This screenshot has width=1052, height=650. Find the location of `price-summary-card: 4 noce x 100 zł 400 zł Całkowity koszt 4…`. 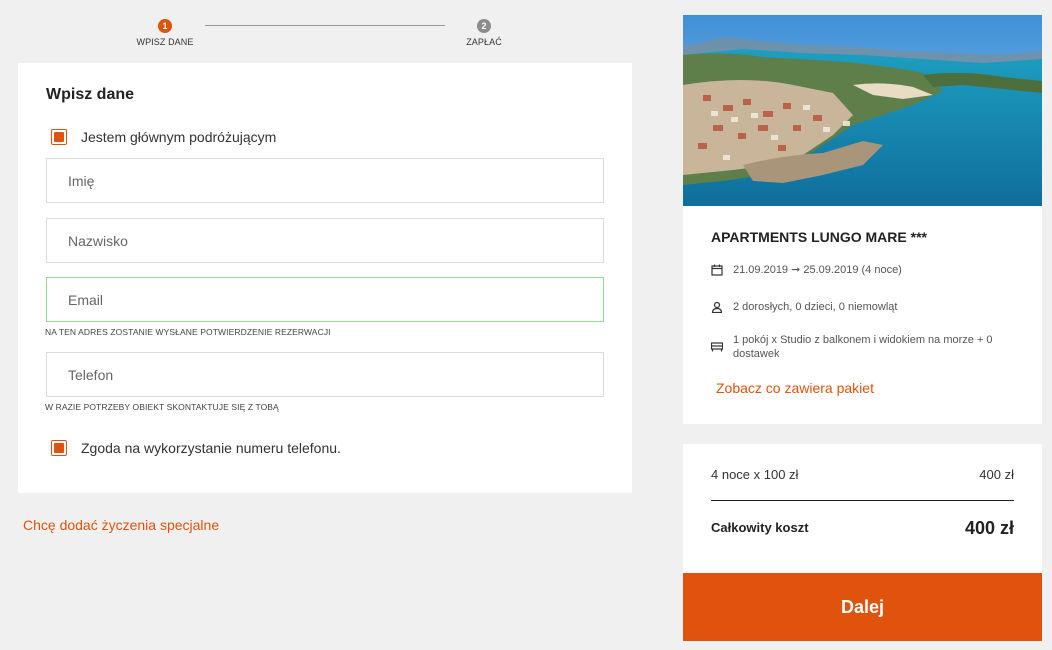

price-summary-card: 4 noce x 100 zł 400 zł Całkowity koszt 4… is located at coordinates (862, 542).